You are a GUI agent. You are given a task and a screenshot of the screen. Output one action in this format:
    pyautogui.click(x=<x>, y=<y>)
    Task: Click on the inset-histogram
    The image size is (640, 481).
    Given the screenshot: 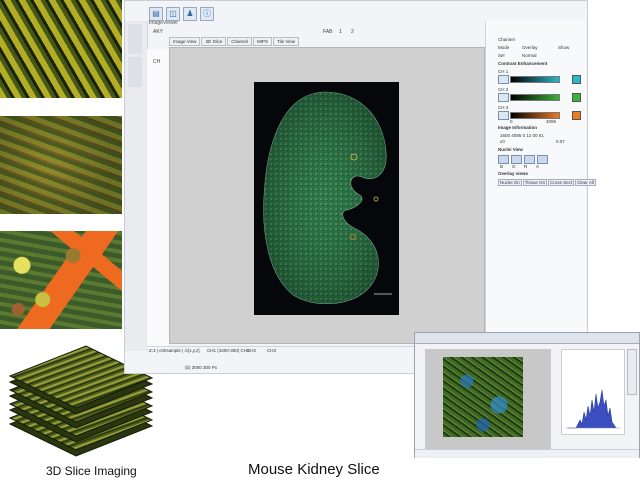 What is the action you would take?
    pyautogui.click(x=593, y=392)
    